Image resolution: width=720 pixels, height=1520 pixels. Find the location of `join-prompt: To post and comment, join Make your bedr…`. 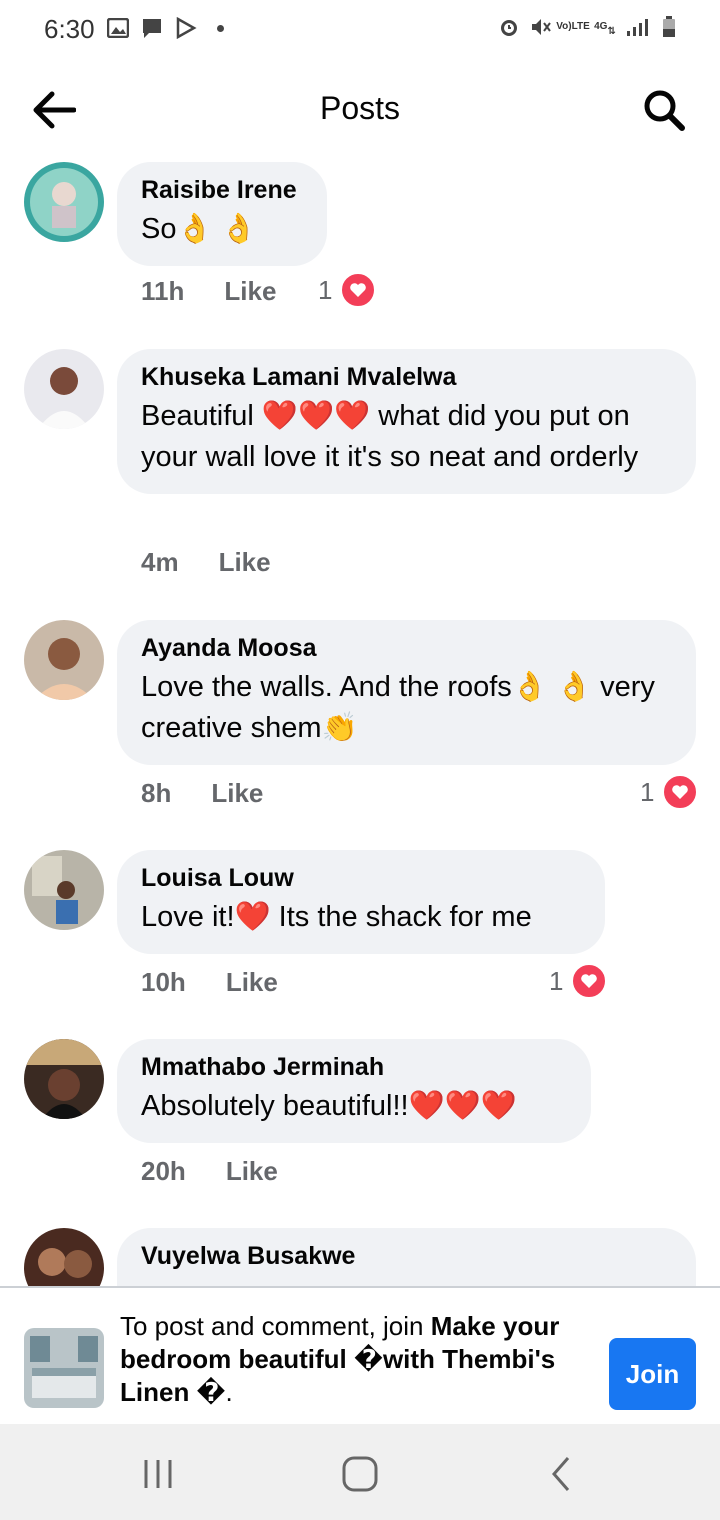

join-prompt: To post and comment, join Make your bedr… is located at coordinates (360, 1359).